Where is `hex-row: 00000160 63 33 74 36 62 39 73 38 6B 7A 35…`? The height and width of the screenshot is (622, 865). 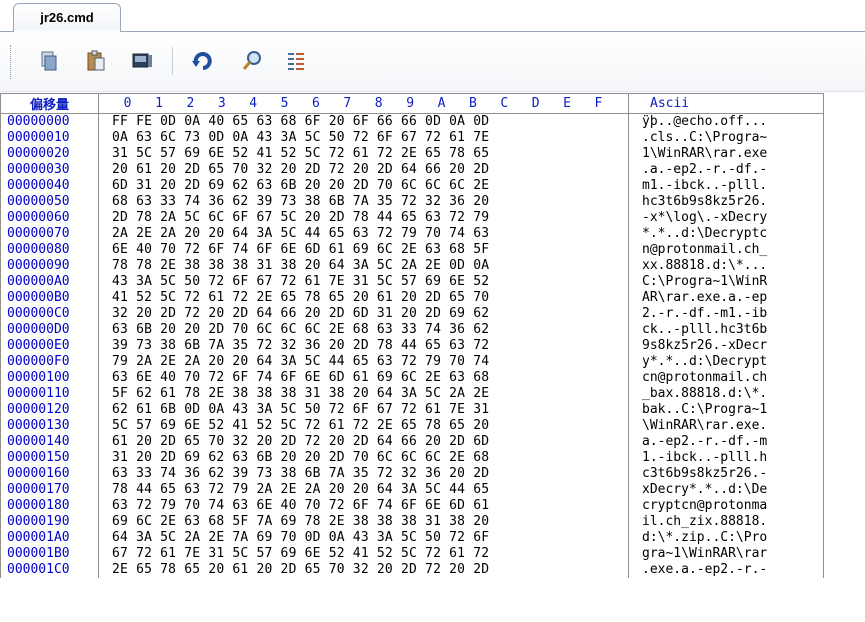 hex-row: 00000160 63 33 74 36 62 39 73 38 6B 7A 35… is located at coordinates (412, 474).